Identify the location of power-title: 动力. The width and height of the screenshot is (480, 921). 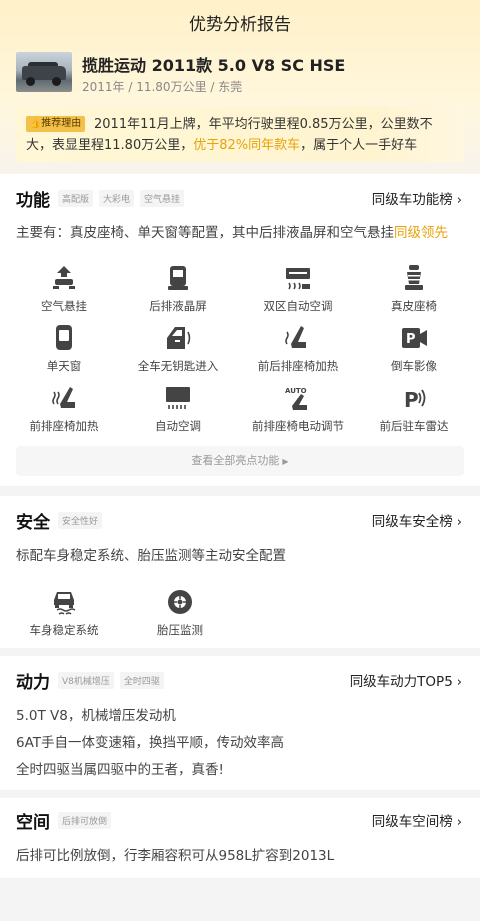
(33, 683).